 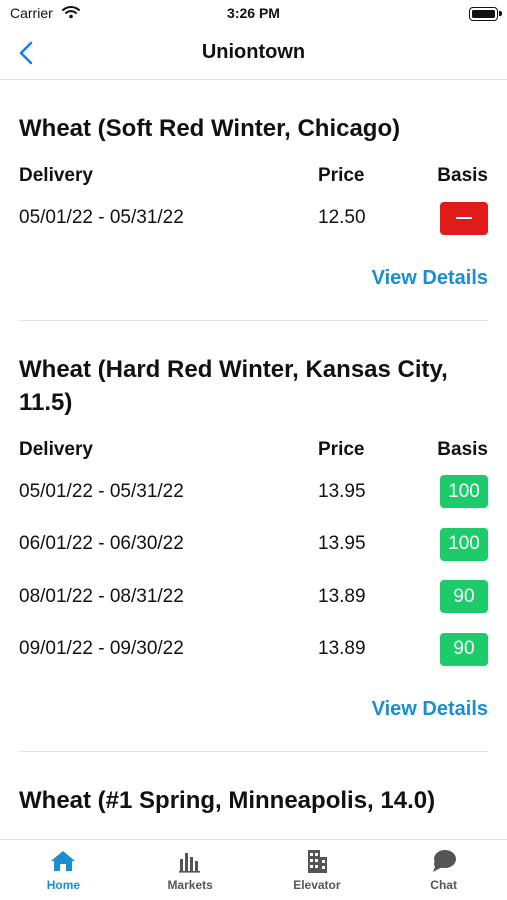 I want to click on bid-row: 08/01/22 - 08/31/22 13.89 90, so click(x=253, y=597).